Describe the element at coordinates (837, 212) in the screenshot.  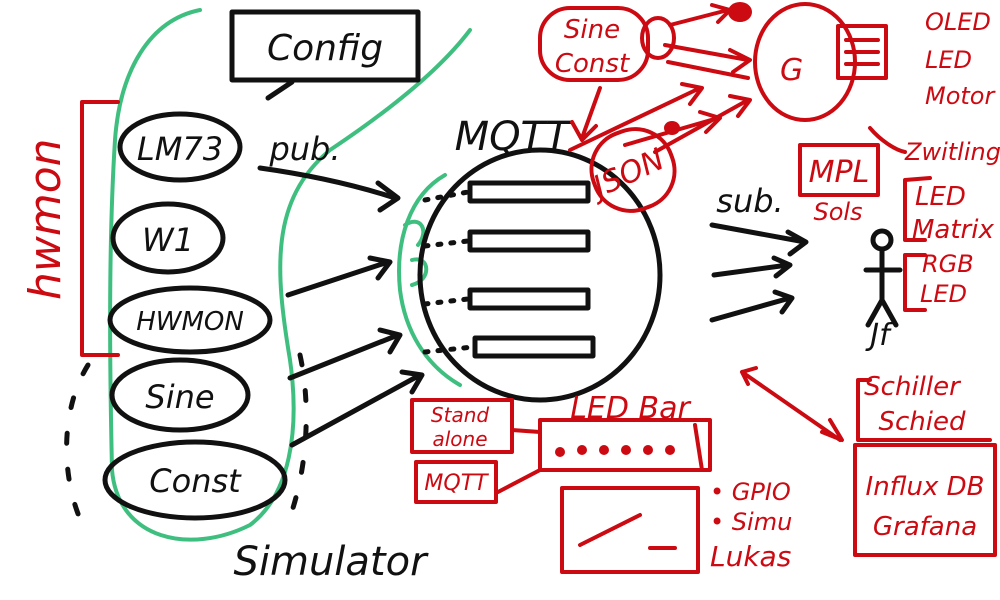
I see `sols-label: Sols` at that location.